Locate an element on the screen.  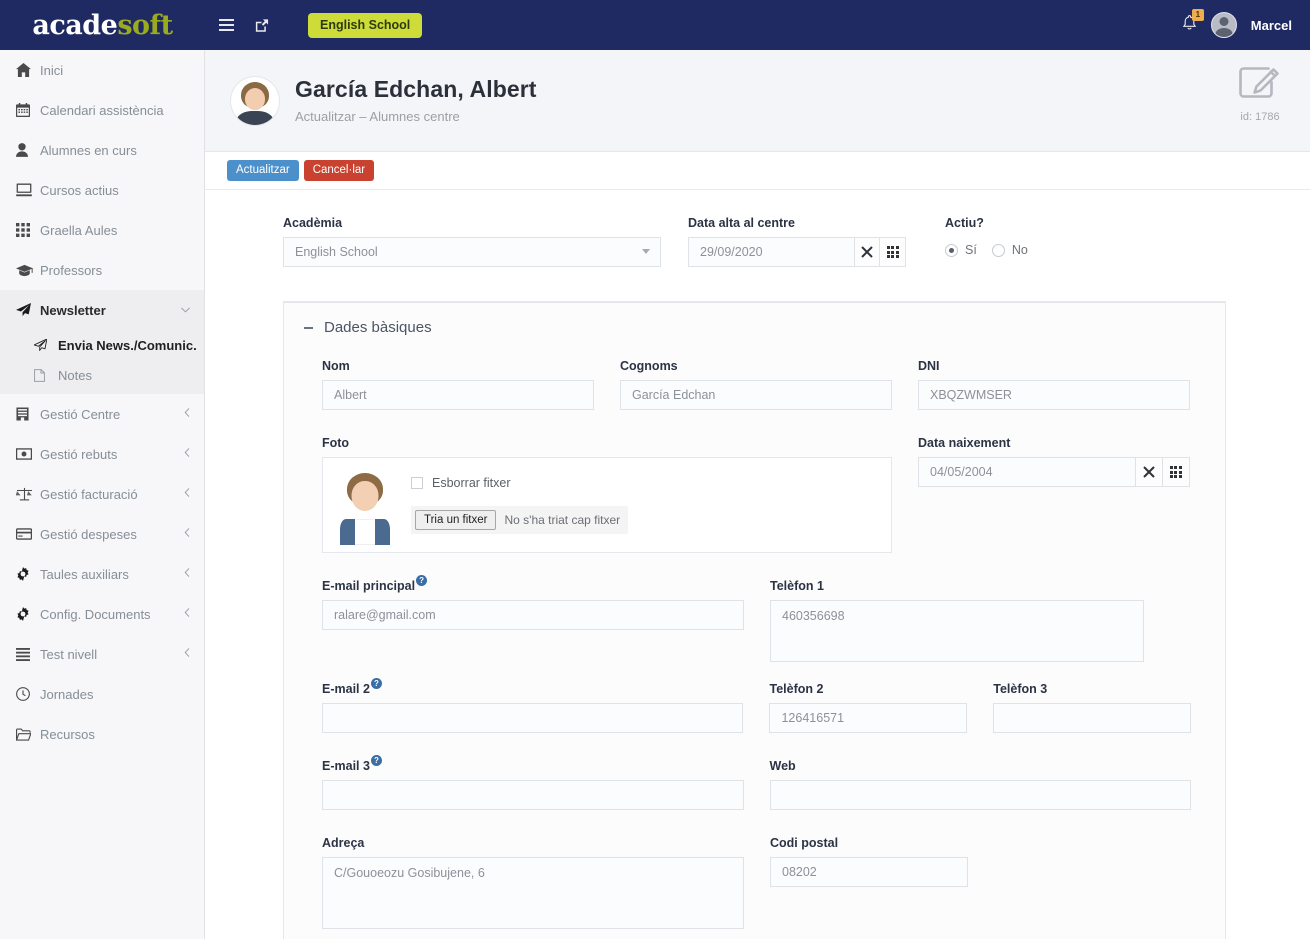
data-alta-group is located at coordinates (797, 252).